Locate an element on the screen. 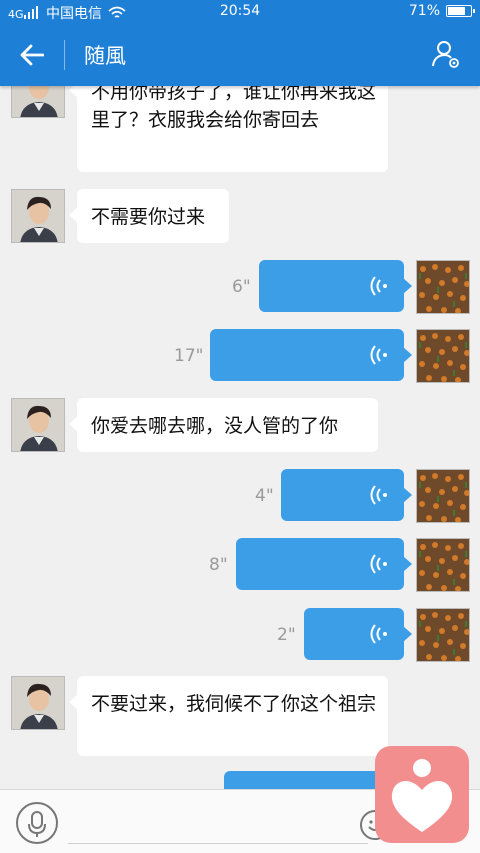 This screenshot has height=853, width=480. user-settings-icon is located at coordinates (445, 54).